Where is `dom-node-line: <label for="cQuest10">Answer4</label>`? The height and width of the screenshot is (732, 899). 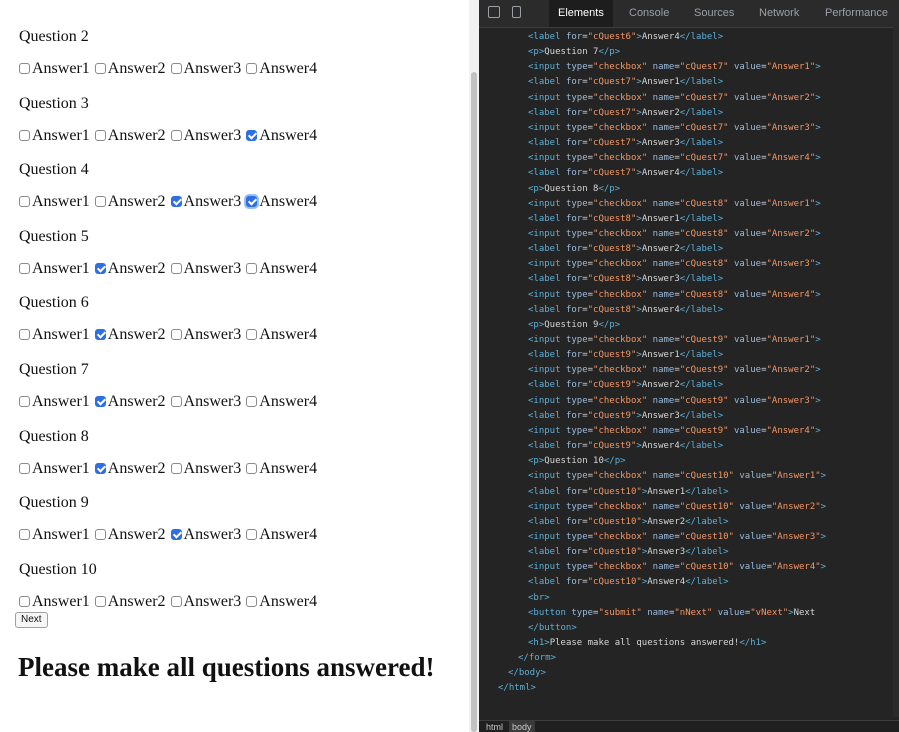 dom-node-line: <label for="cQuest10">Answer4</label> is located at coordinates (628, 582).